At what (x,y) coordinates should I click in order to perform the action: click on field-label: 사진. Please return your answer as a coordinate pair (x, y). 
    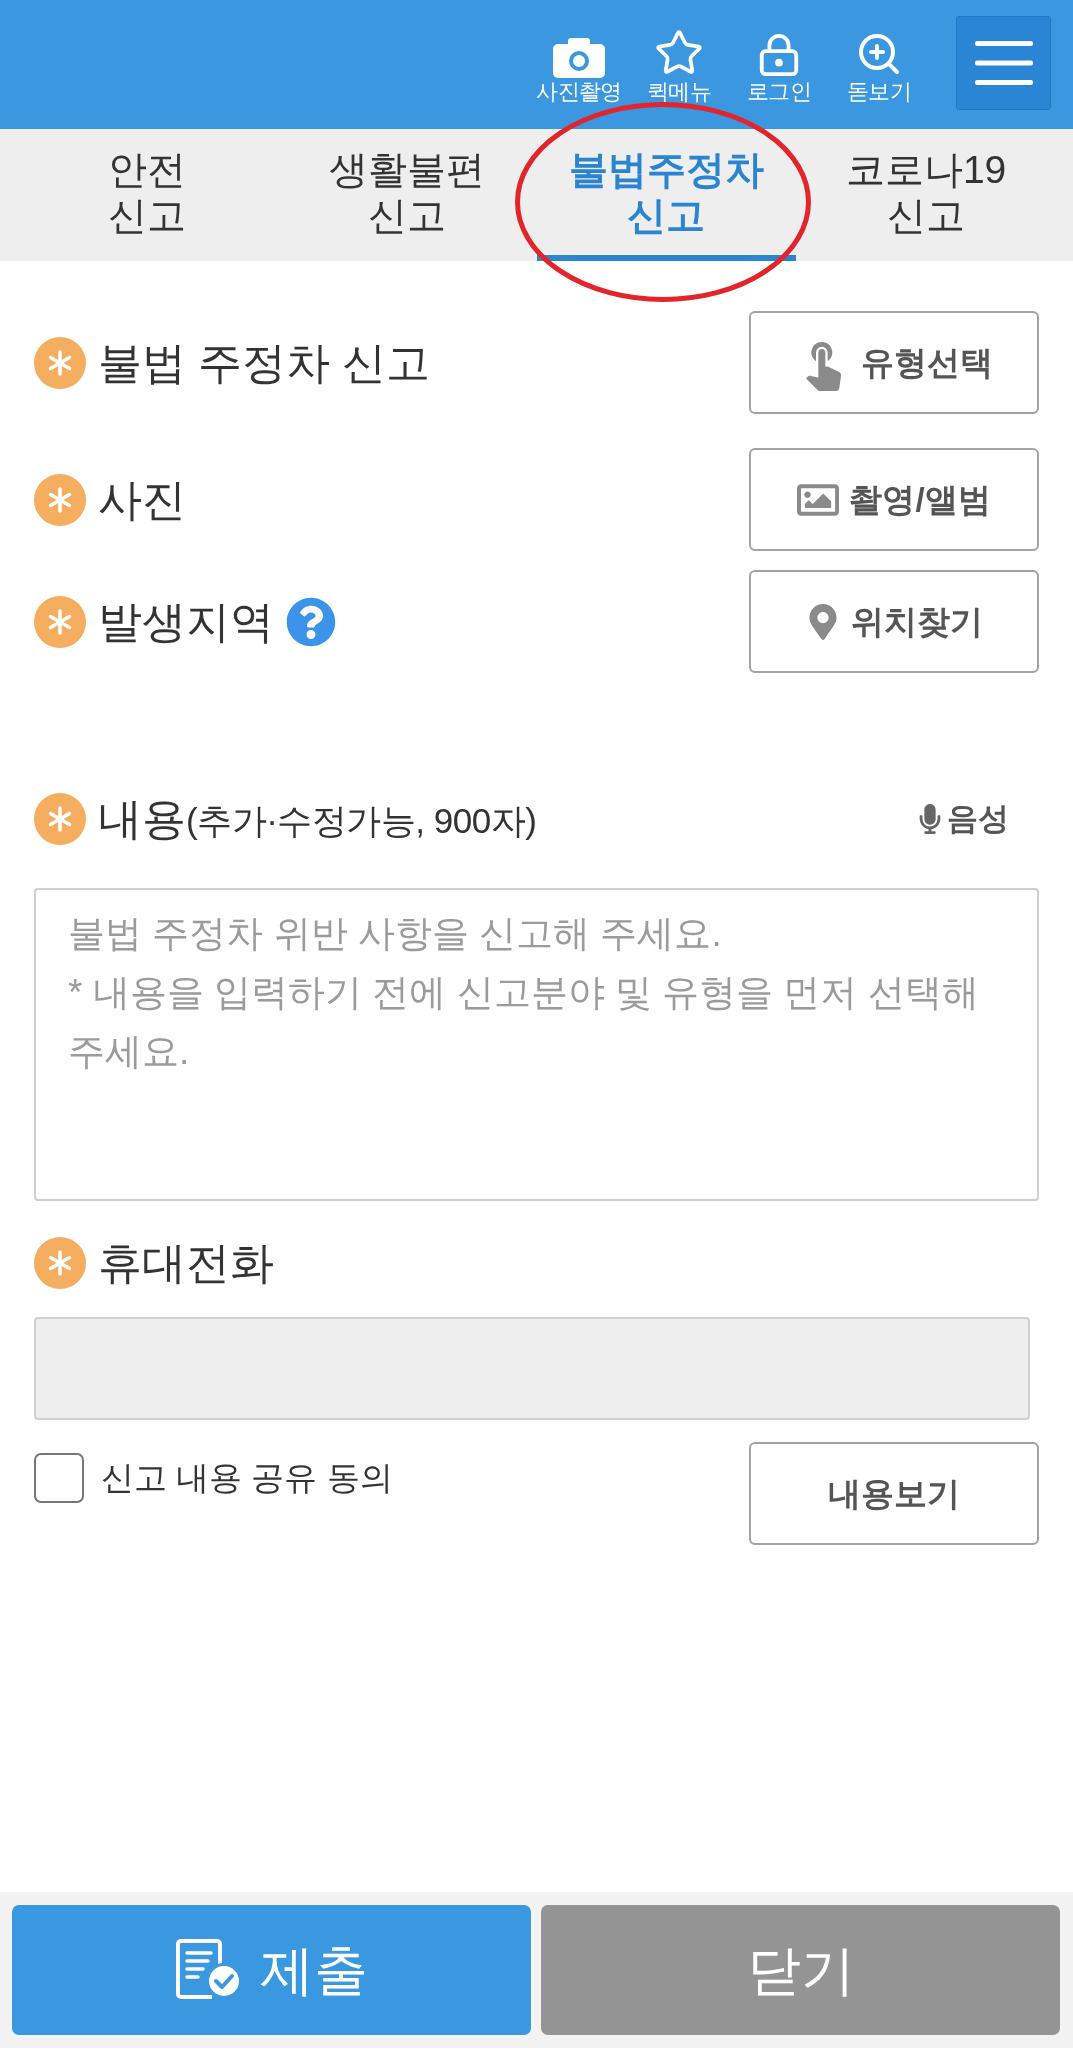
    Looking at the image, I should click on (142, 499).